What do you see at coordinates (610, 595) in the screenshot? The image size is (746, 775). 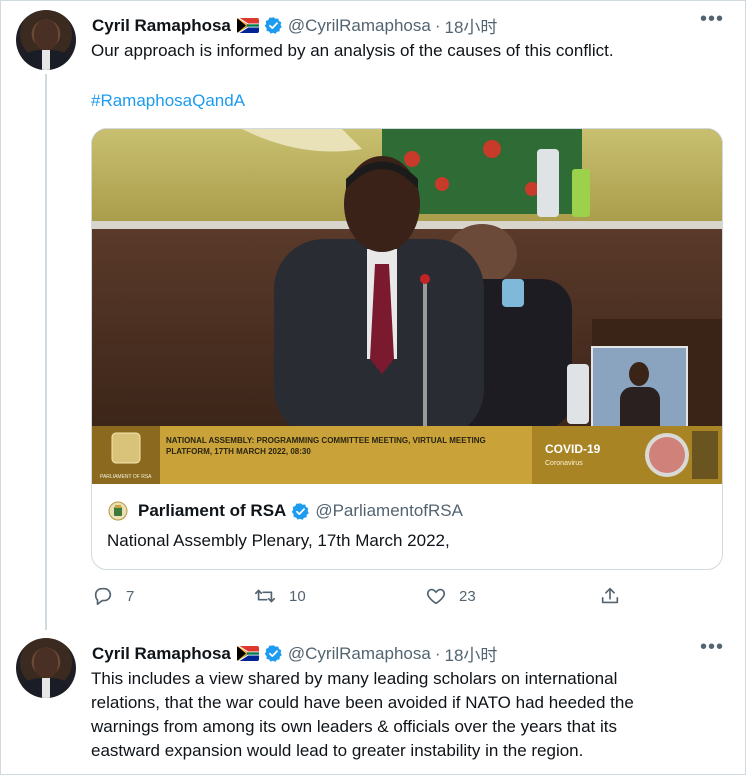 I see `share-icon` at bounding box center [610, 595].